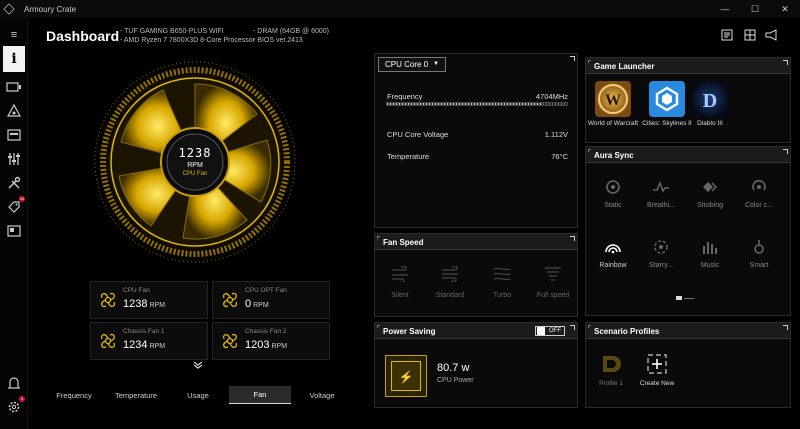 The width and height of the screenshot is (800, 429). What do you see at coordinates (144, 331) in the screenshot?
I see `fan-name: Chassis Fan 1` at bounding box center [144, 331].